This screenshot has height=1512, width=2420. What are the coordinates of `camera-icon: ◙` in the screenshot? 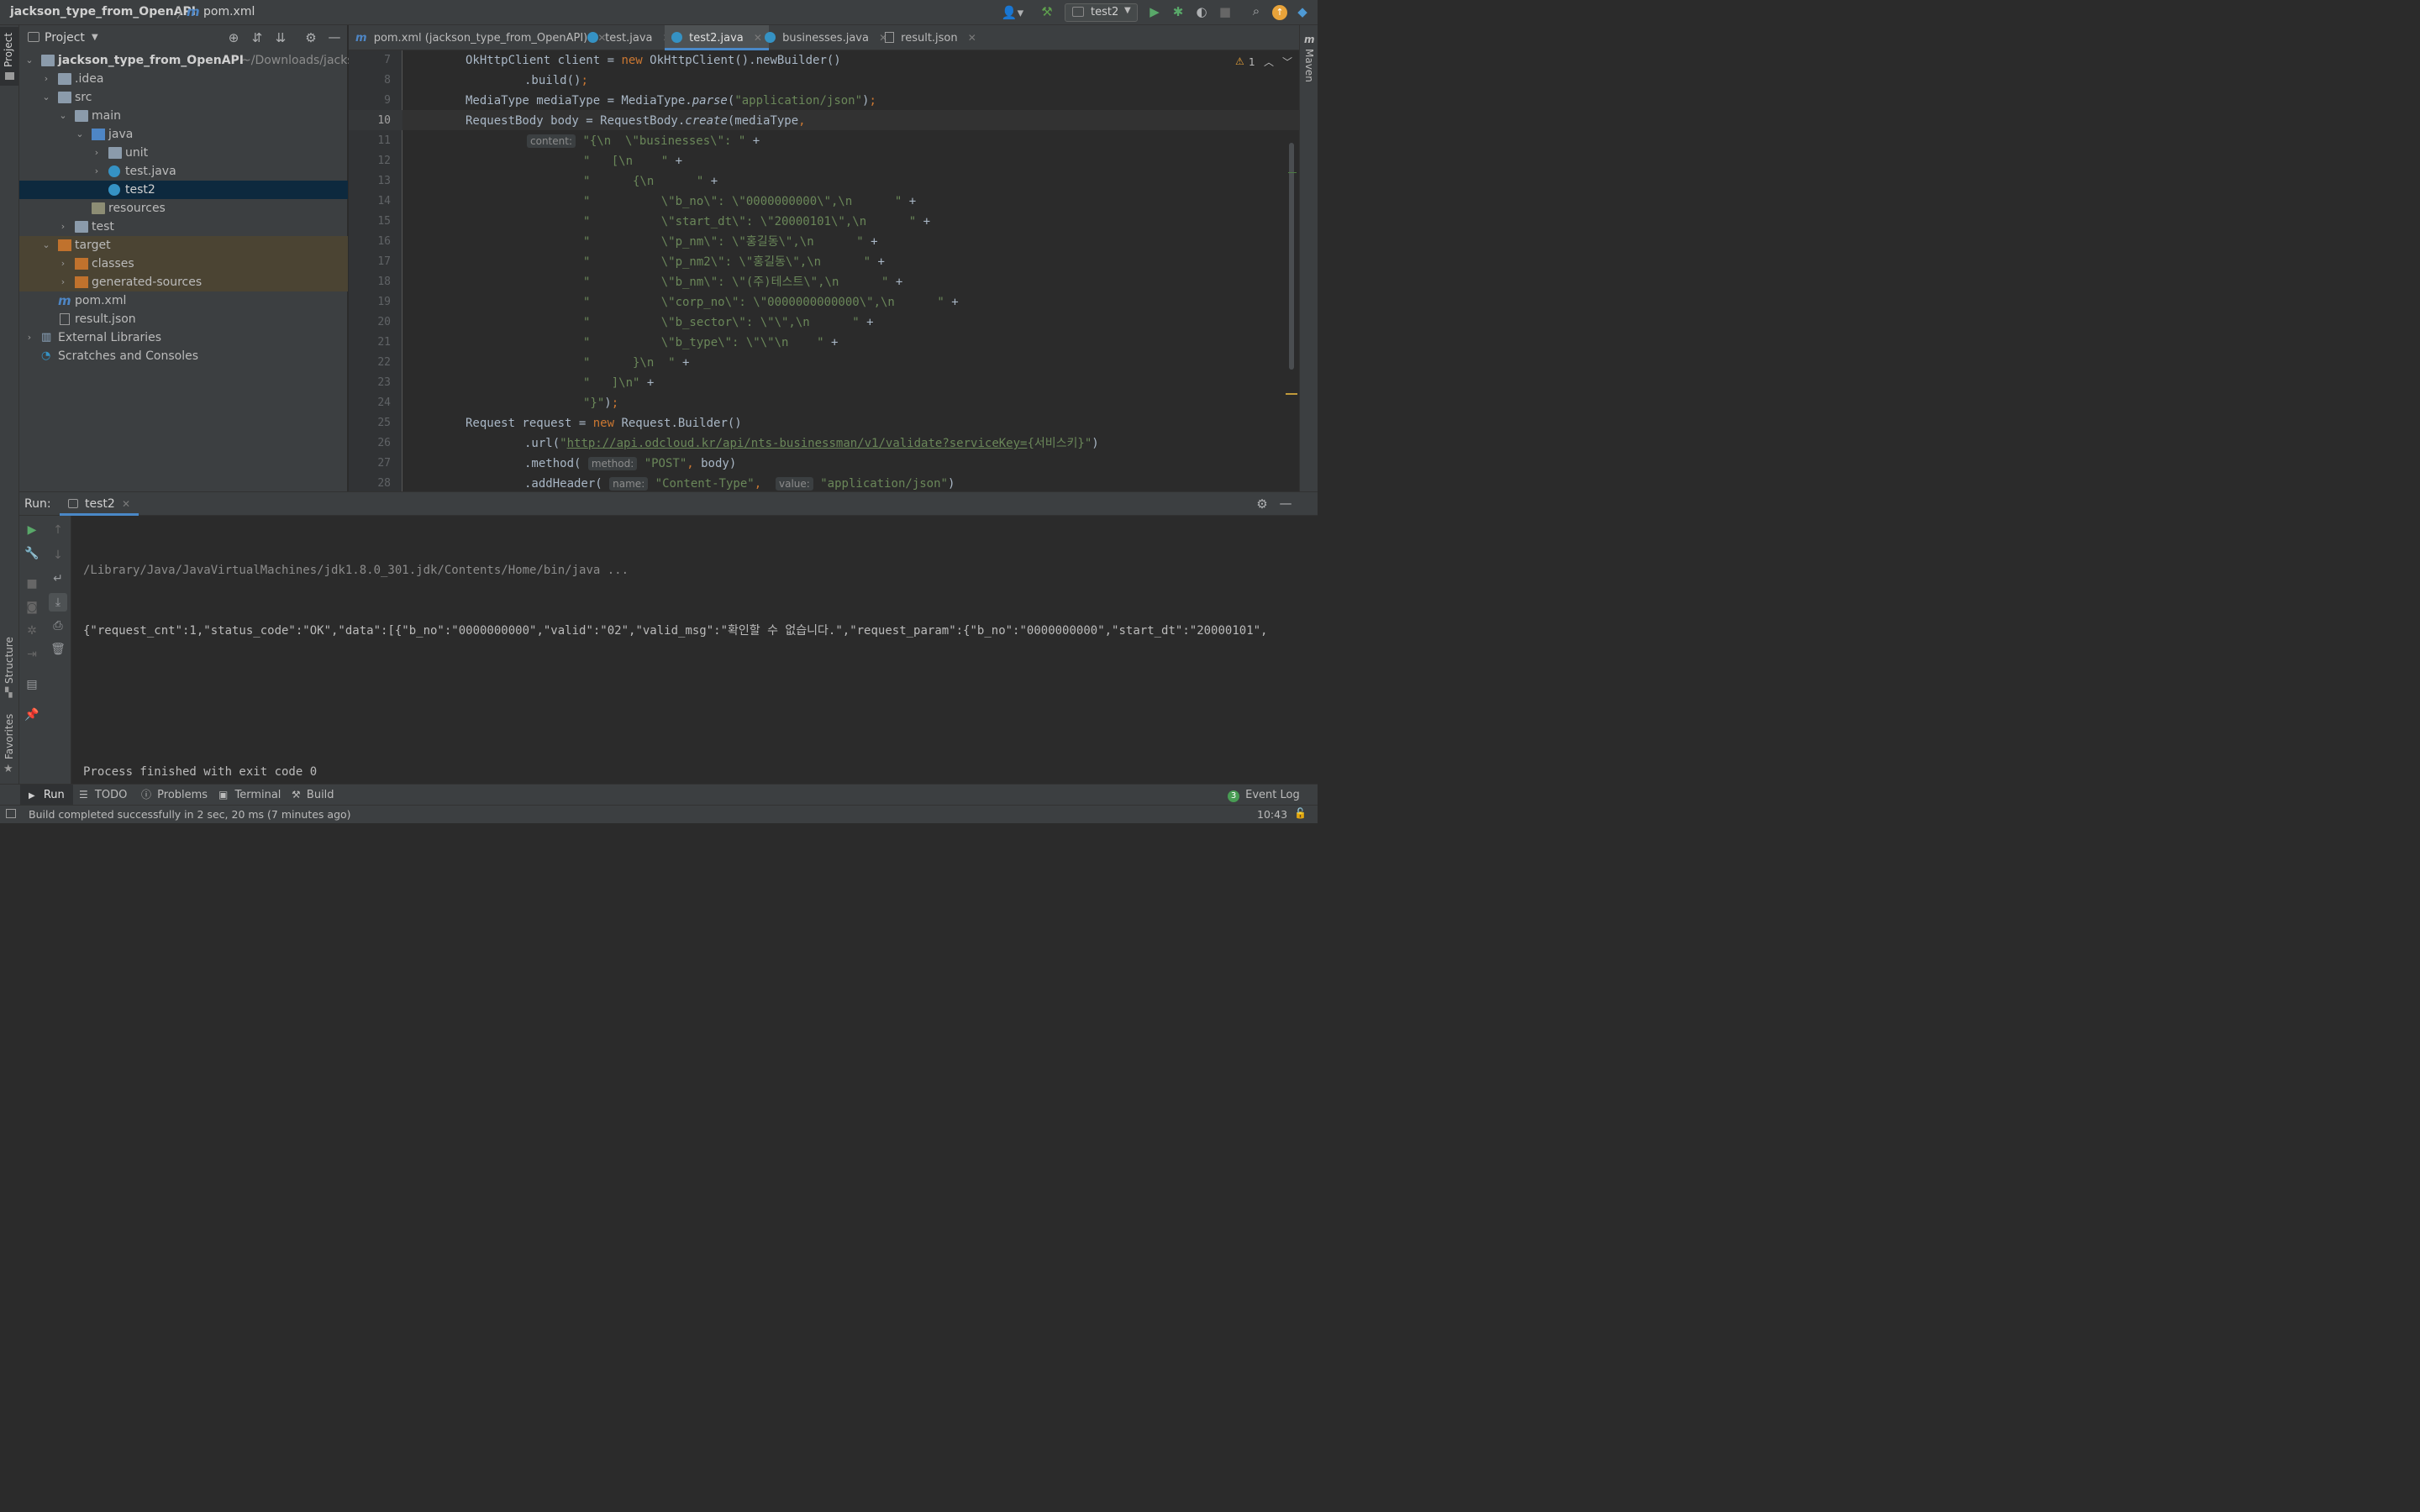 It's located at (31, 607).